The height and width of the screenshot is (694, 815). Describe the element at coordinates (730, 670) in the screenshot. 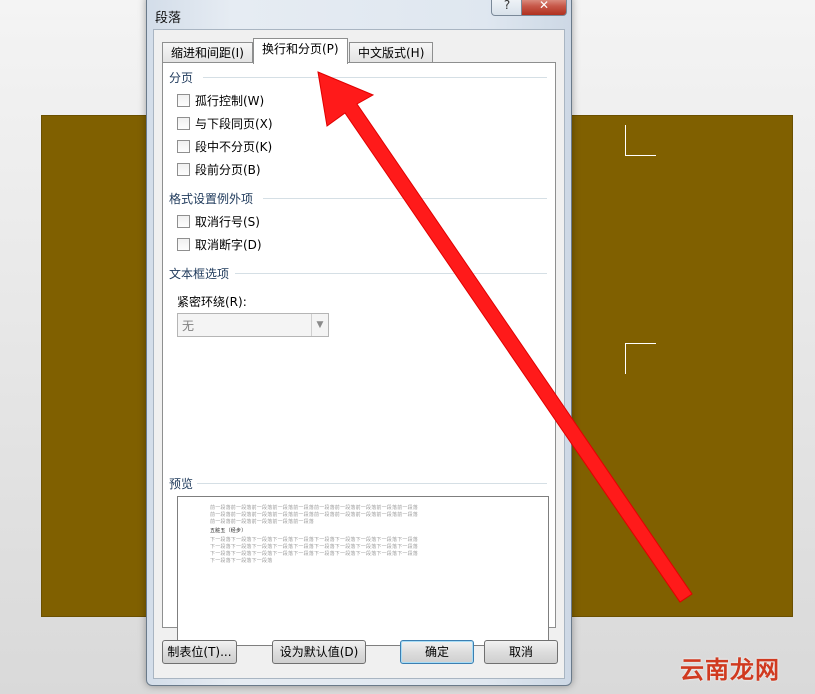

I see `watermark-logo: 云南龙网` at that location.